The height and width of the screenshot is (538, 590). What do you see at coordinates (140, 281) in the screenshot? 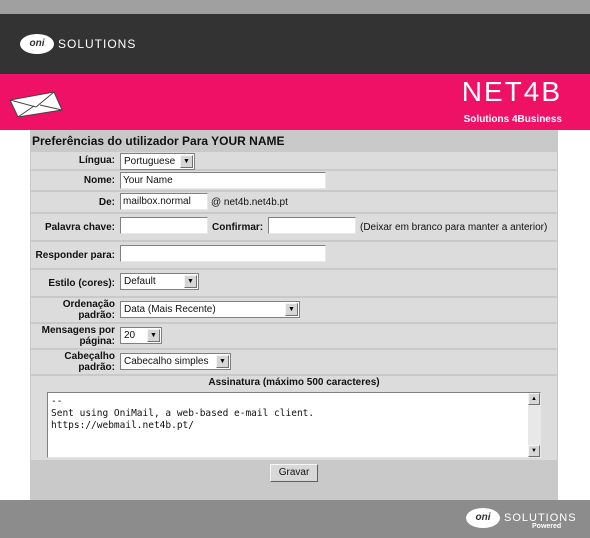
I see `style-value: Default` at bounding box center [140, 281].